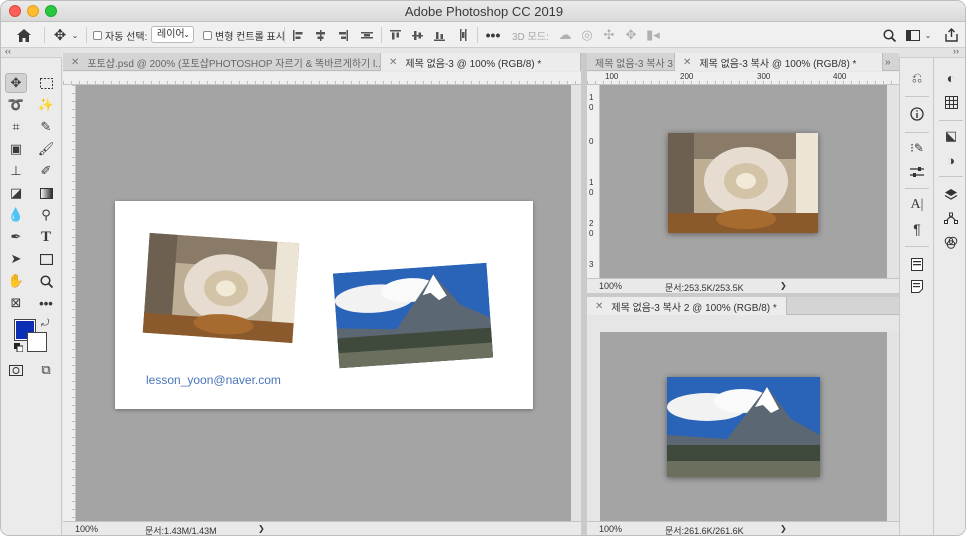 Image resolution: width=966 pixels, height=536 pixels. Describe the element at coordinates (917, 148) in the screenshot. I see `brush-settings-icon: ⁝✎` at that location.